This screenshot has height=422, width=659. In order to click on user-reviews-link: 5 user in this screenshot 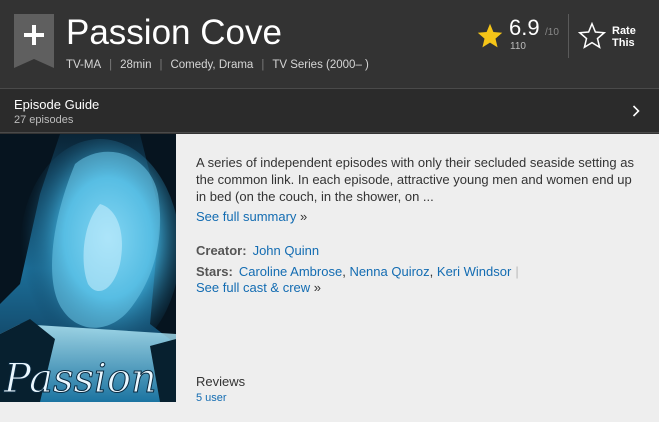, I will do `click(211, 398)`.